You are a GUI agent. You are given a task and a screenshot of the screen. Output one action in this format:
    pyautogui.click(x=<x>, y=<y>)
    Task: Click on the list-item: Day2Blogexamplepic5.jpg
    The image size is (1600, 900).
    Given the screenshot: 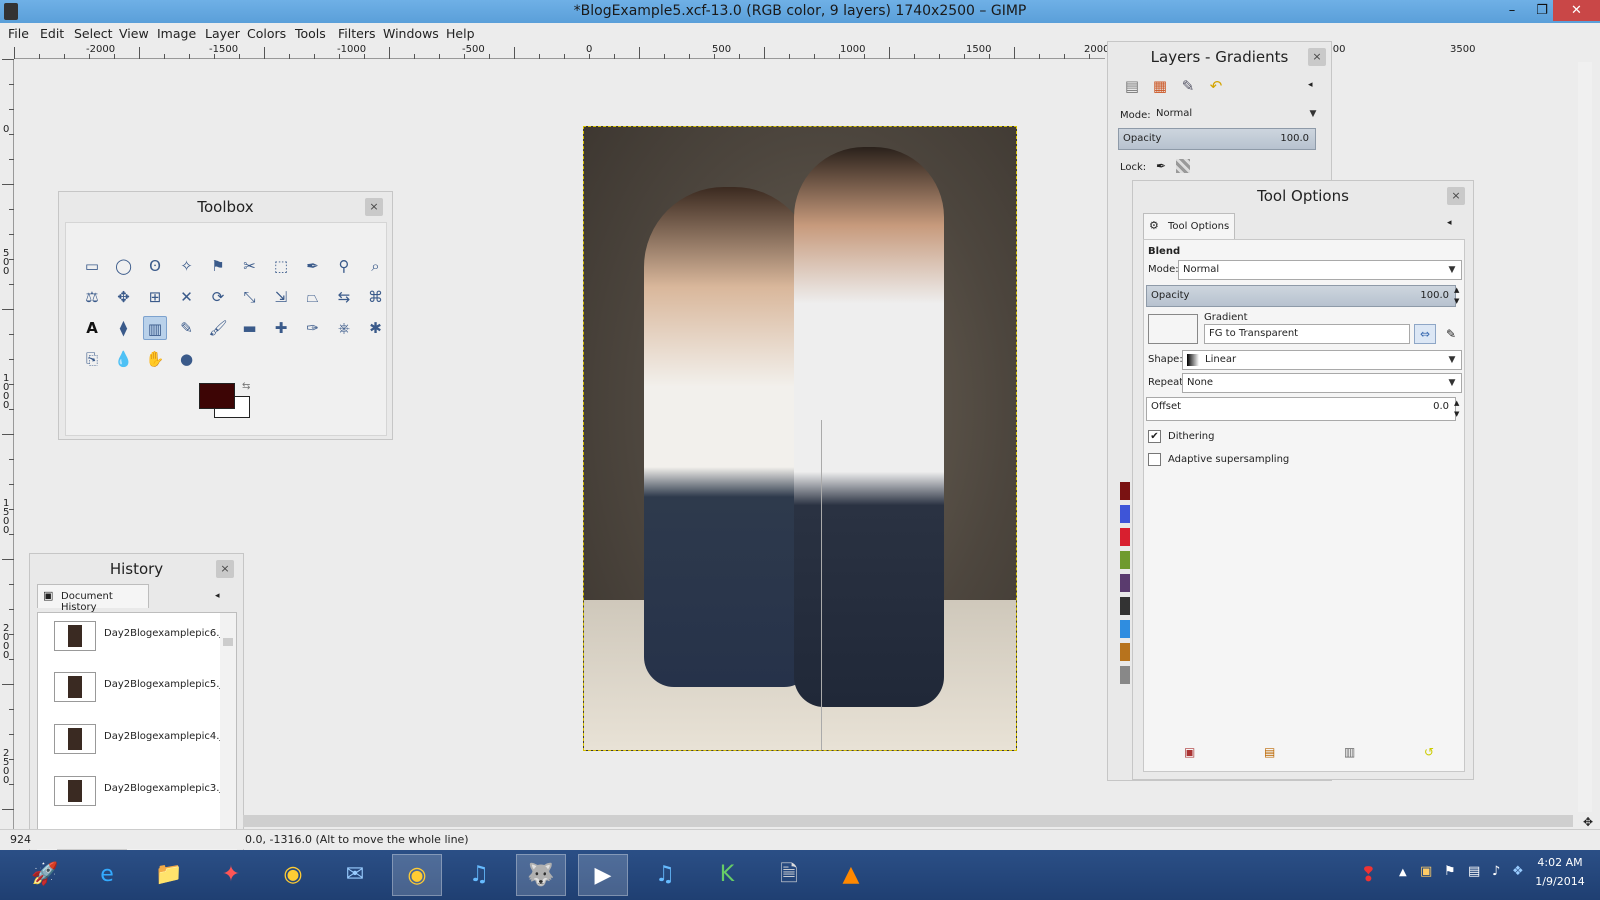 What is the action you would take?
    pyautogui.click(x=140, y=687)
    